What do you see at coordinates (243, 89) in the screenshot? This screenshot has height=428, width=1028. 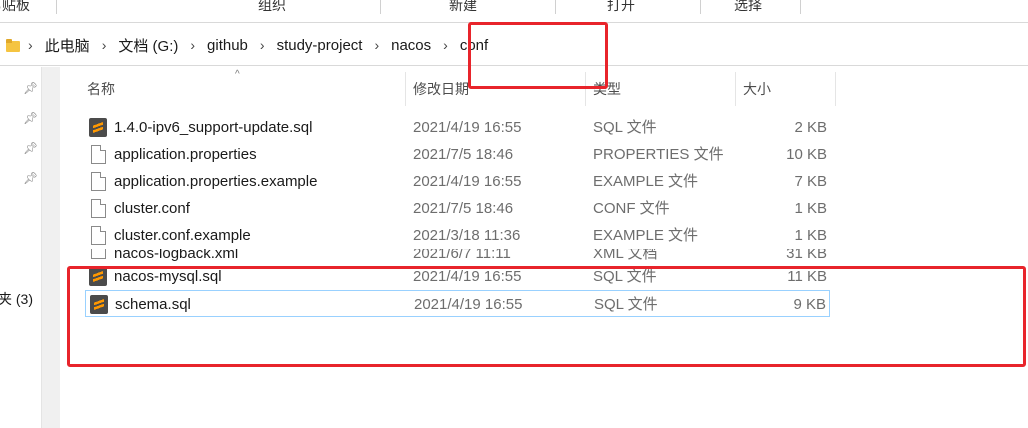 I see `column-header-name: 名称` at bounding box center [243, 89].